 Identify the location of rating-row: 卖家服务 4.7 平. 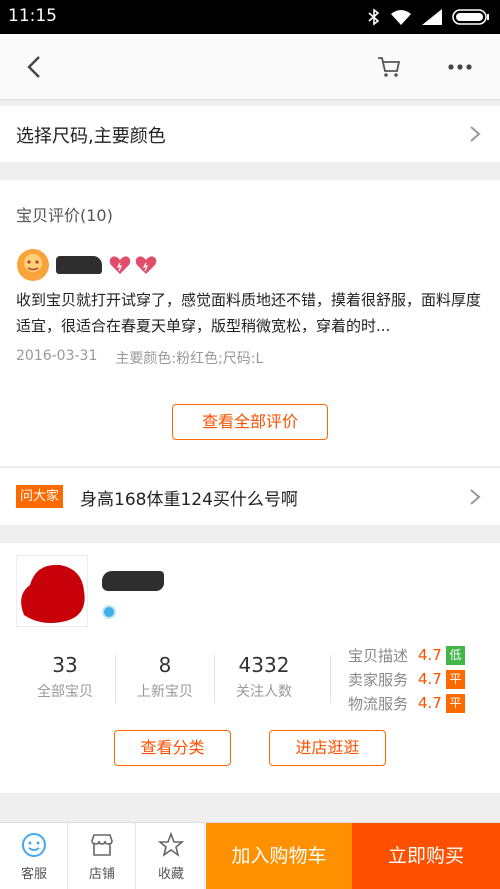
(406, 679).